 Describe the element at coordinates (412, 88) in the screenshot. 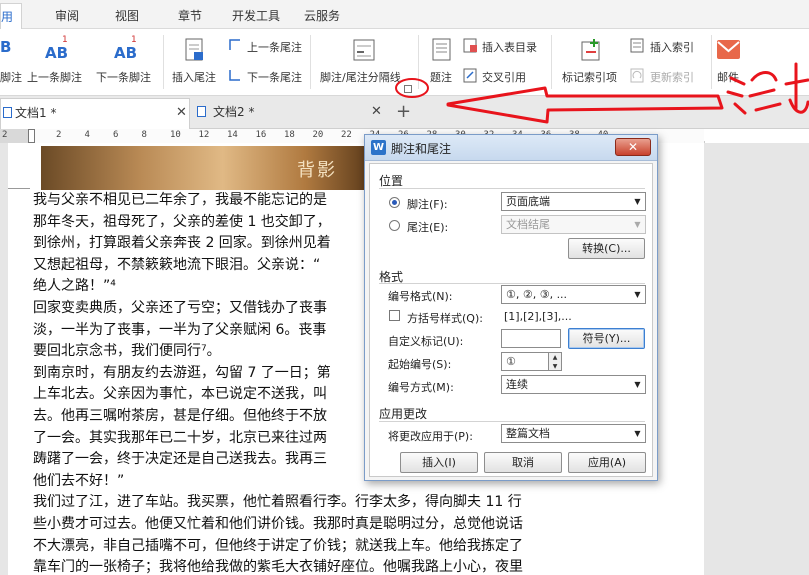

I see `annotation-circle` at that location.